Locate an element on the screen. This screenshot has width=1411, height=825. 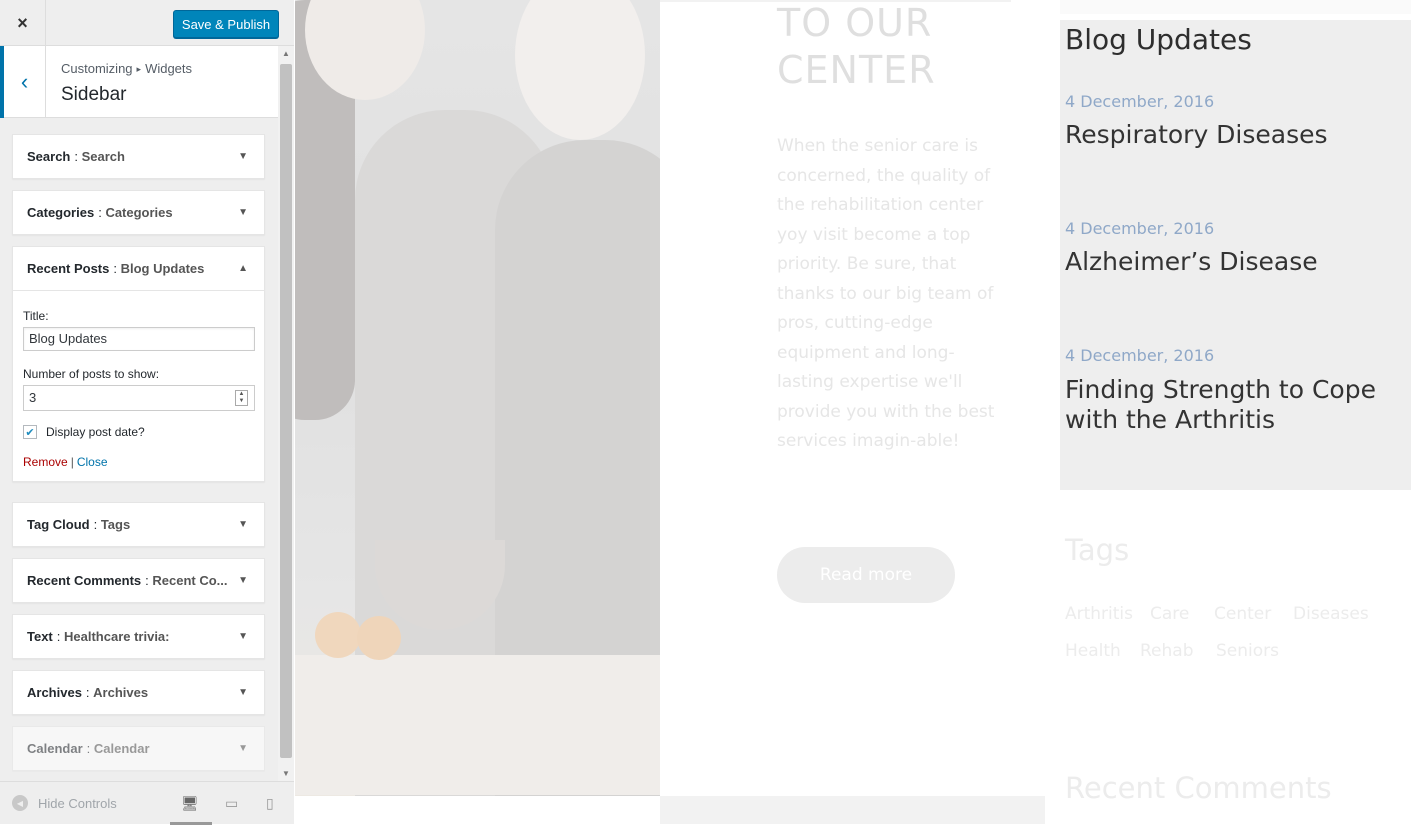
widget-text: Text: Healthcare trivia: ▼ is located at coordinates (138, 636).